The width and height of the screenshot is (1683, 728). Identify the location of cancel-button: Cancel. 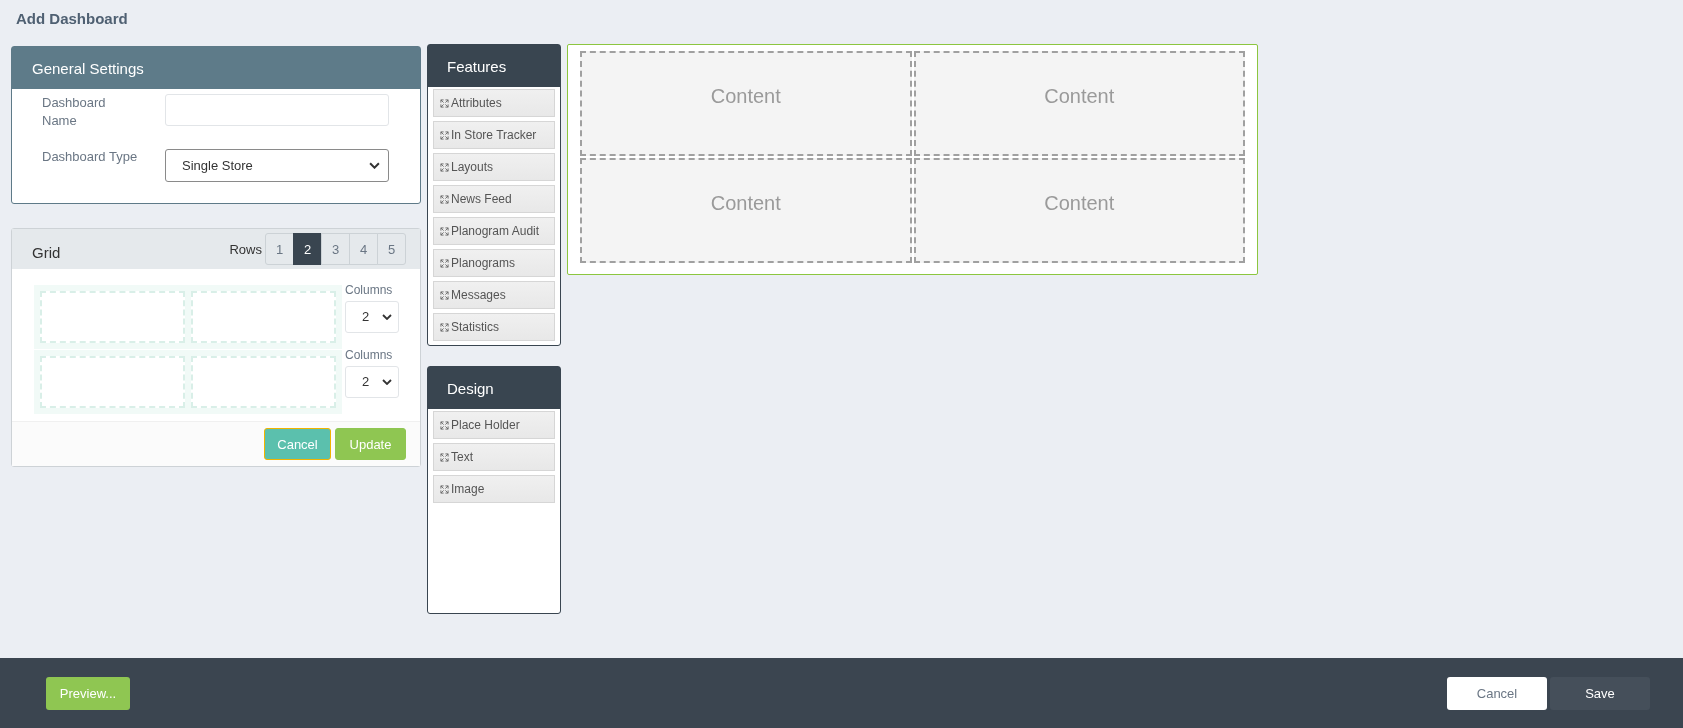
(1497, 693).